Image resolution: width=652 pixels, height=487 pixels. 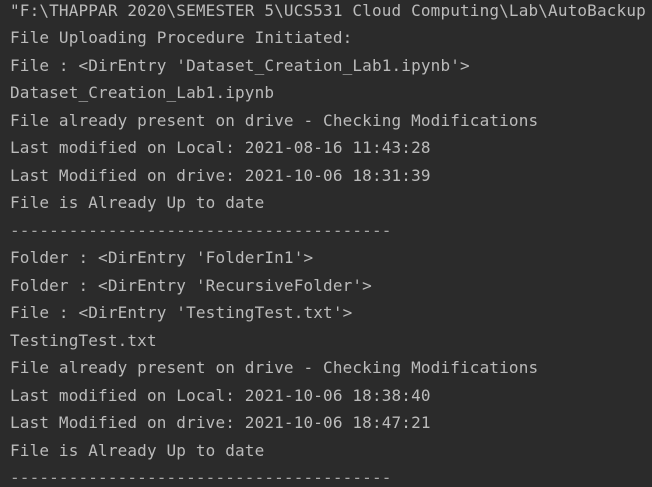 What do you see at coordinates (162, 257) in the screenshot?
I see `console-line-folder-entry: Folder : <DirEntry 'FolderIn1'>` at bounding box center [162, 257].